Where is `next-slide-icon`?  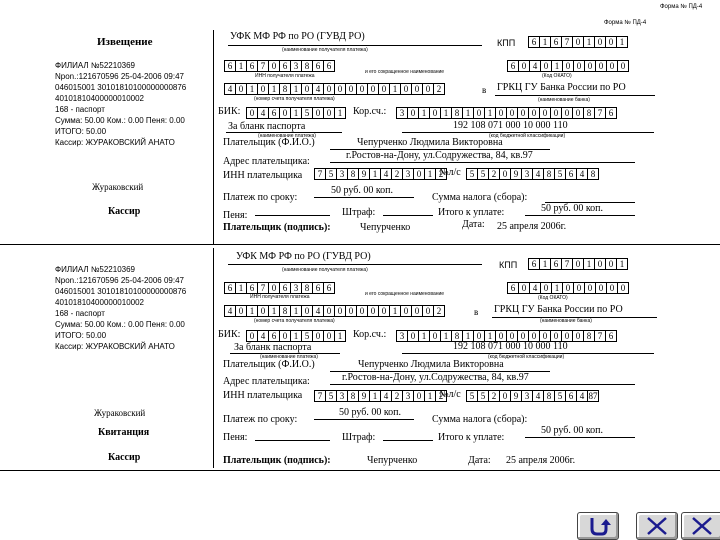 next-slide-icon is located at coordinates (702, 526).